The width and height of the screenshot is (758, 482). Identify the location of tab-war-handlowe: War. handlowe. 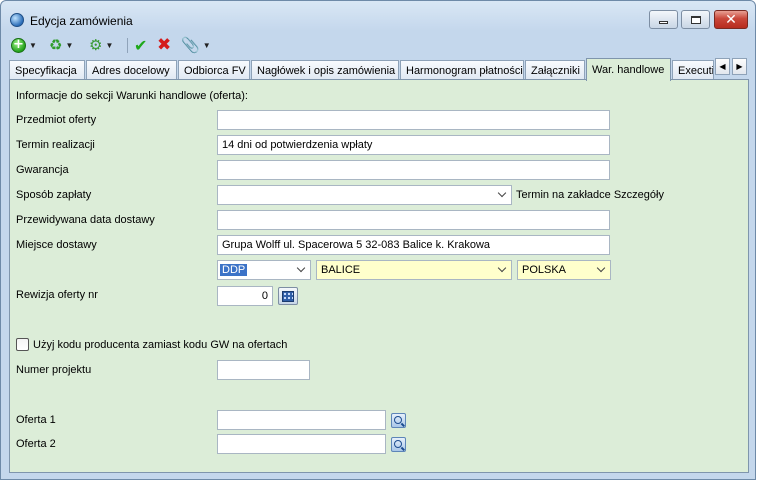
(628, 69).